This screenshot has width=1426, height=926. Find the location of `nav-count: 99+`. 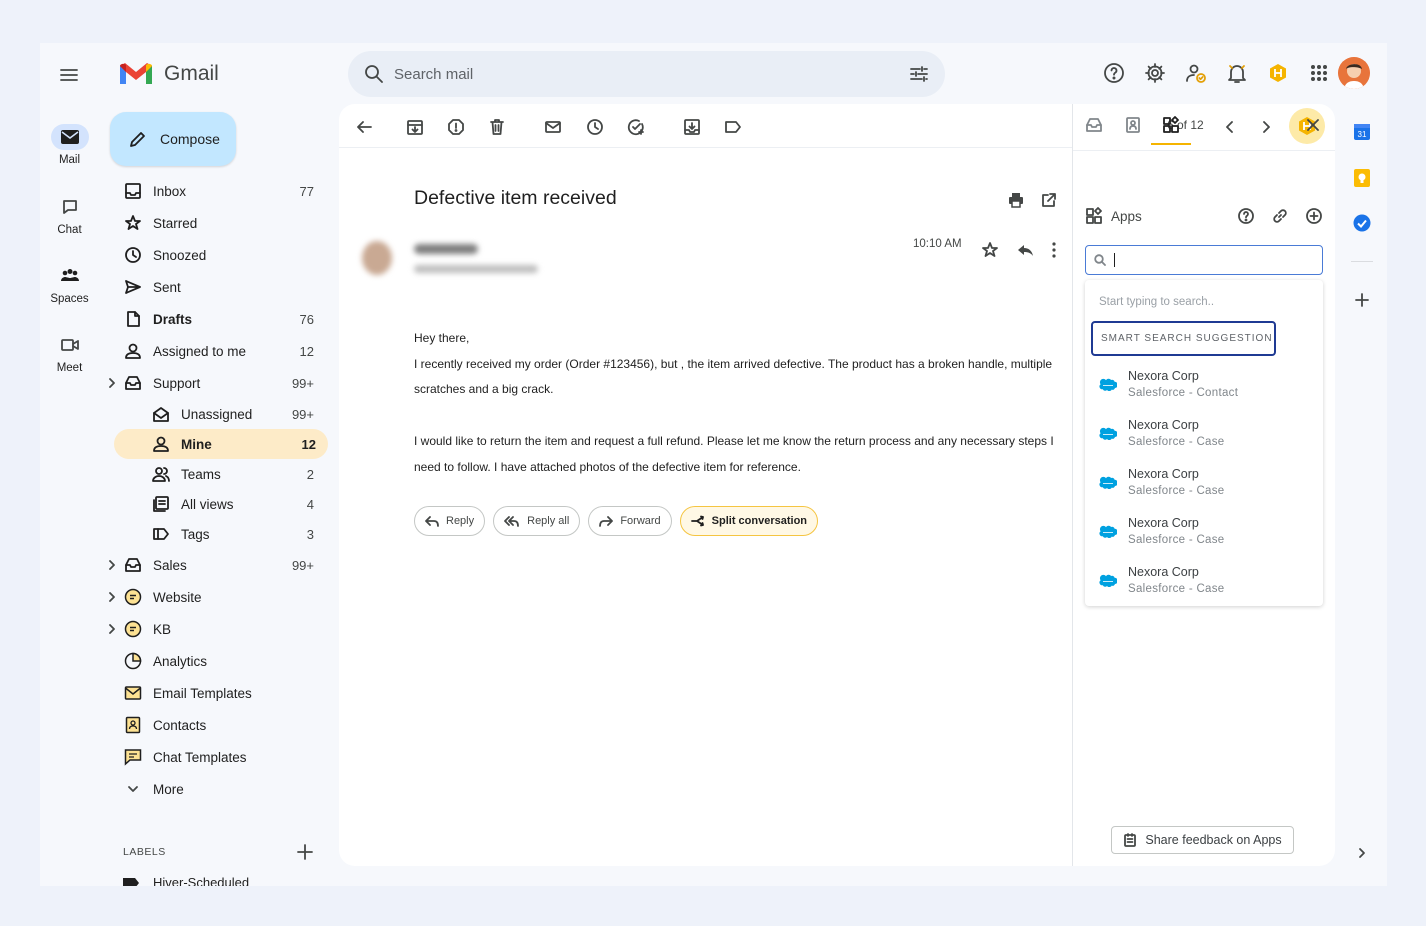

nav-count: 99+ is located at coordinates (302, 414).